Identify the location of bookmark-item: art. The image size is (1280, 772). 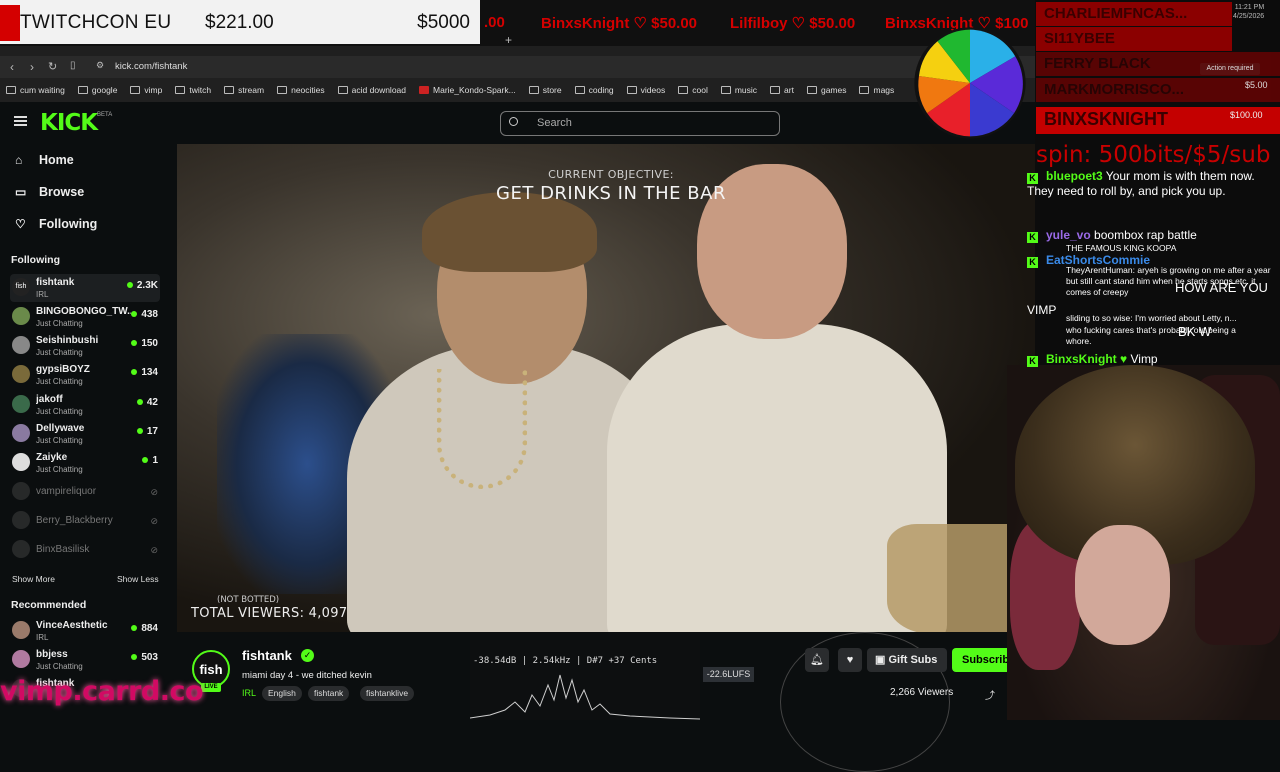
(782, 90).